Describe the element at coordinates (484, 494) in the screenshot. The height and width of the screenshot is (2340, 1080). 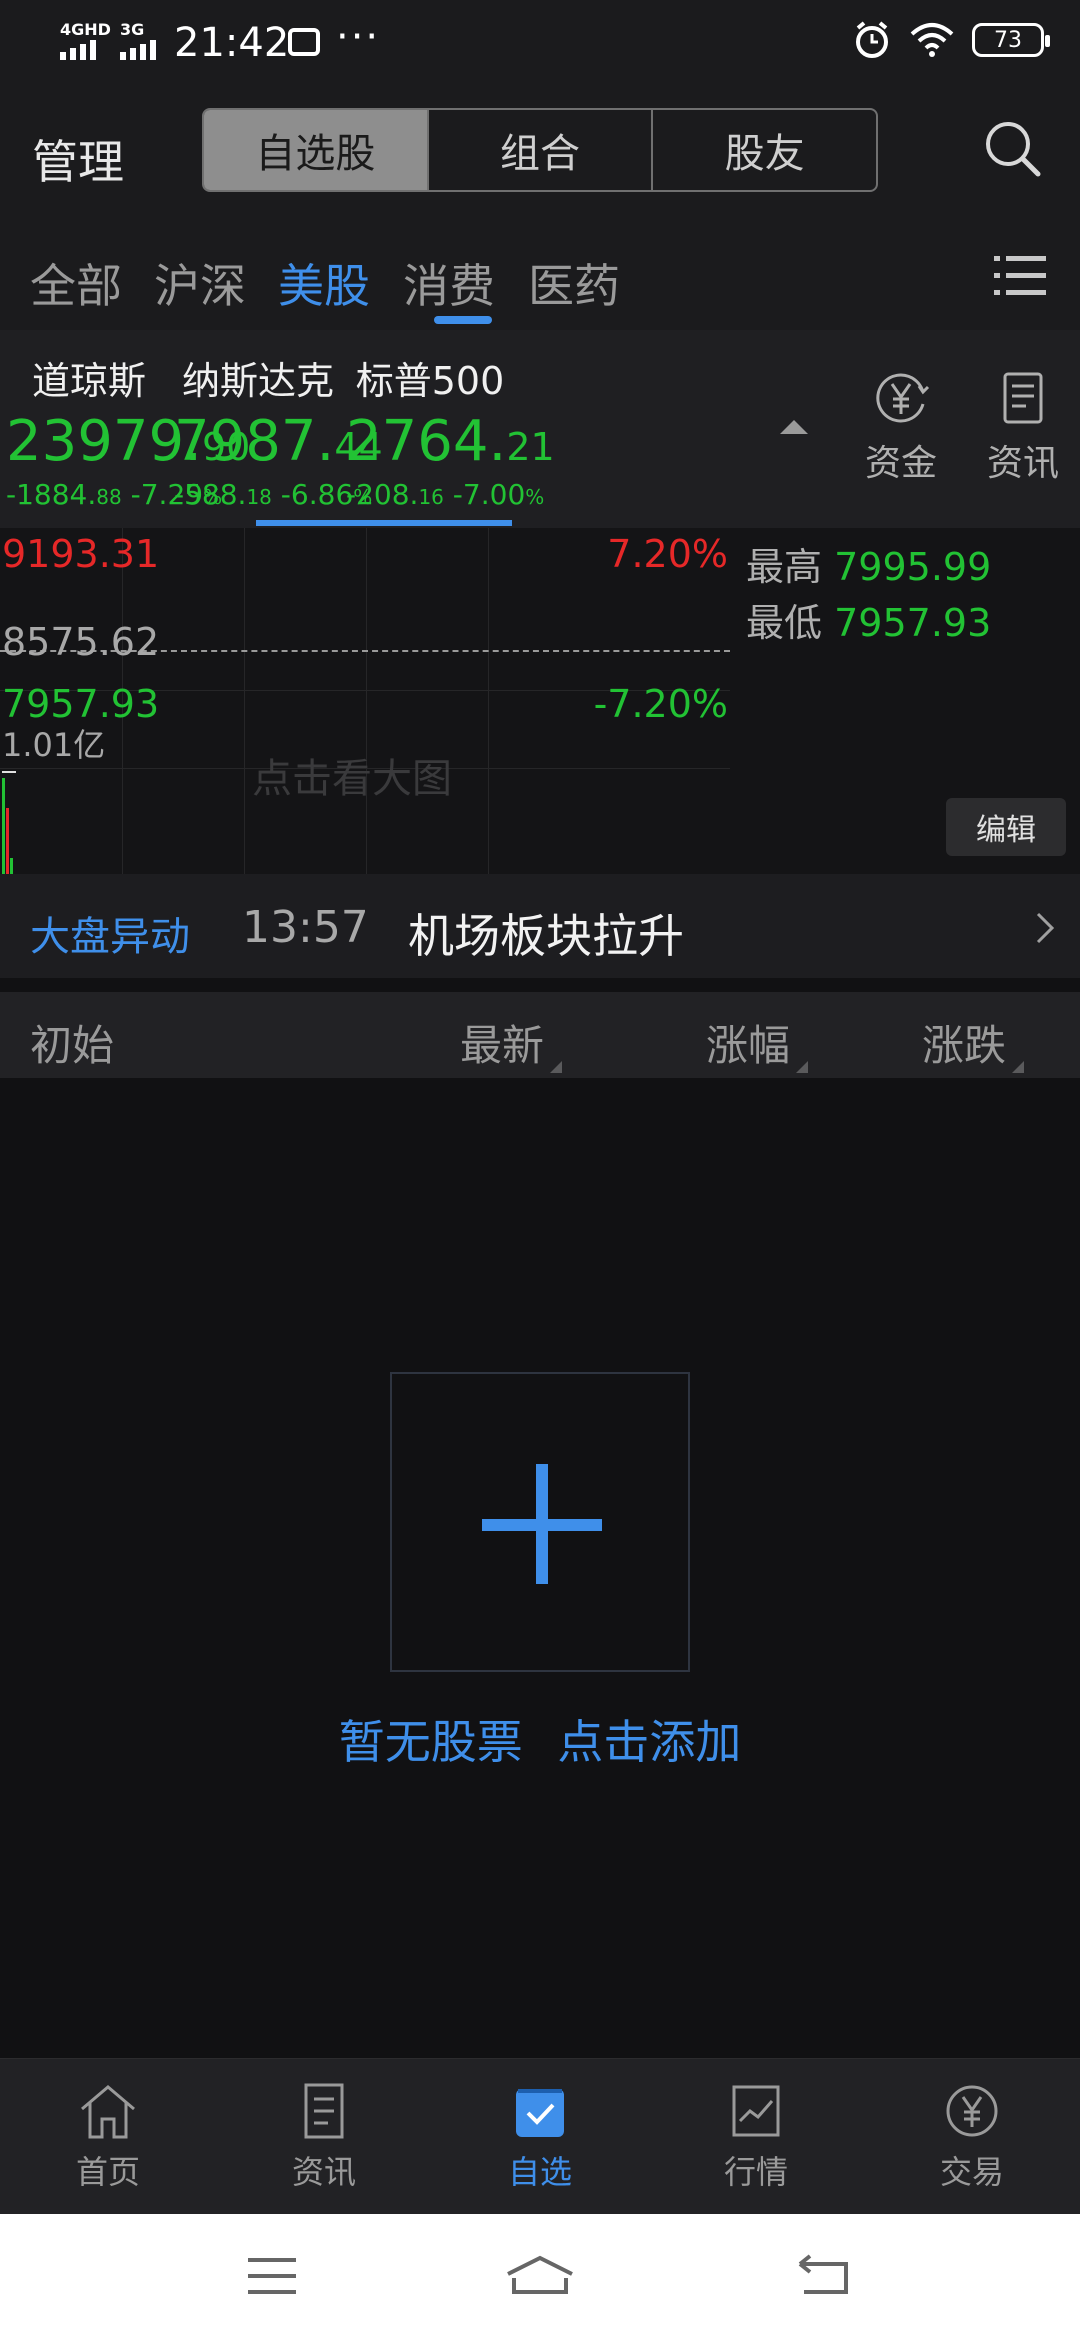
I see `index-pct: -7.00` at that location.